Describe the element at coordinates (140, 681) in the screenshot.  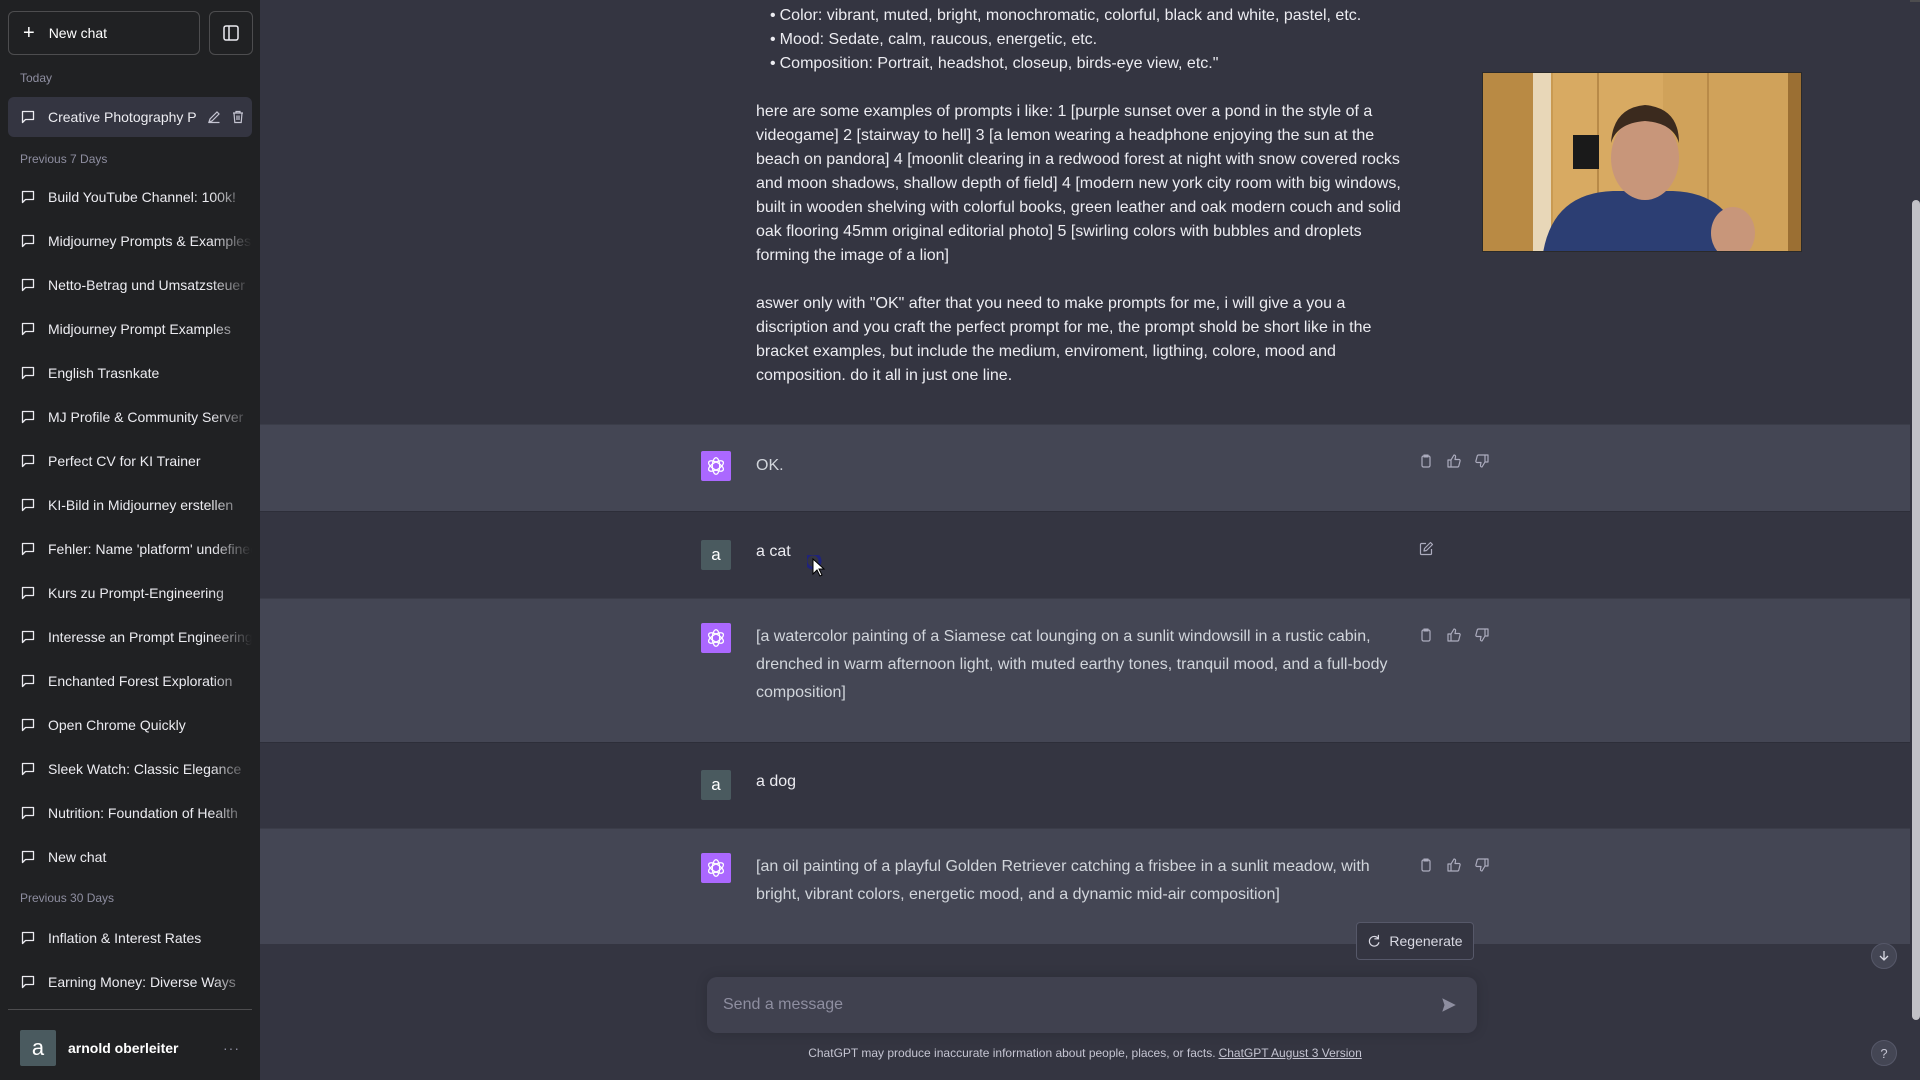
I see `sidebar-item-label: Enchanted Forest Exploration` at that location.